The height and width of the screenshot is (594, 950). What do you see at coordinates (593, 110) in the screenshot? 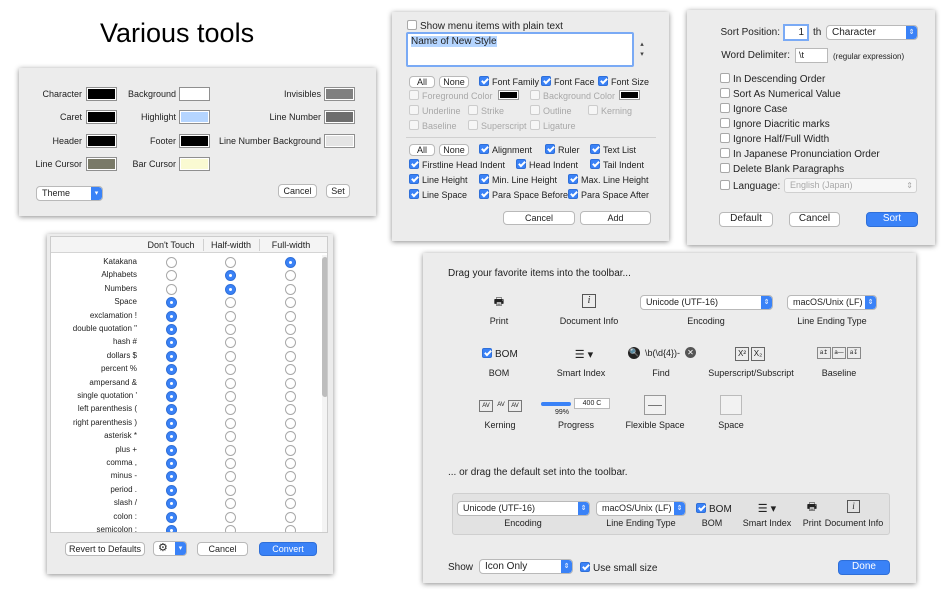
I see `kerning-checkbox` at bounding box center [593, 110].